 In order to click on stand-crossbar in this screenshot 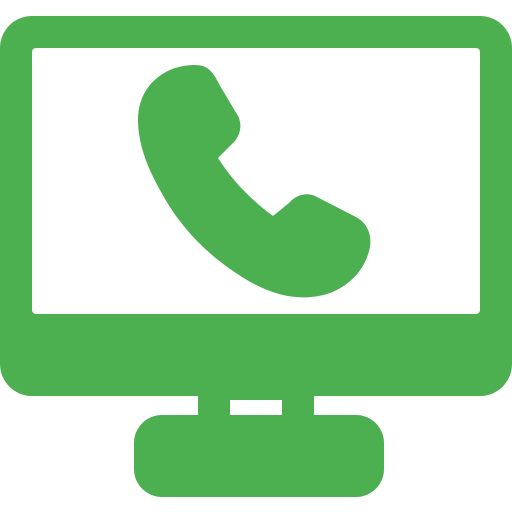, I will do `click(256, 396)`.